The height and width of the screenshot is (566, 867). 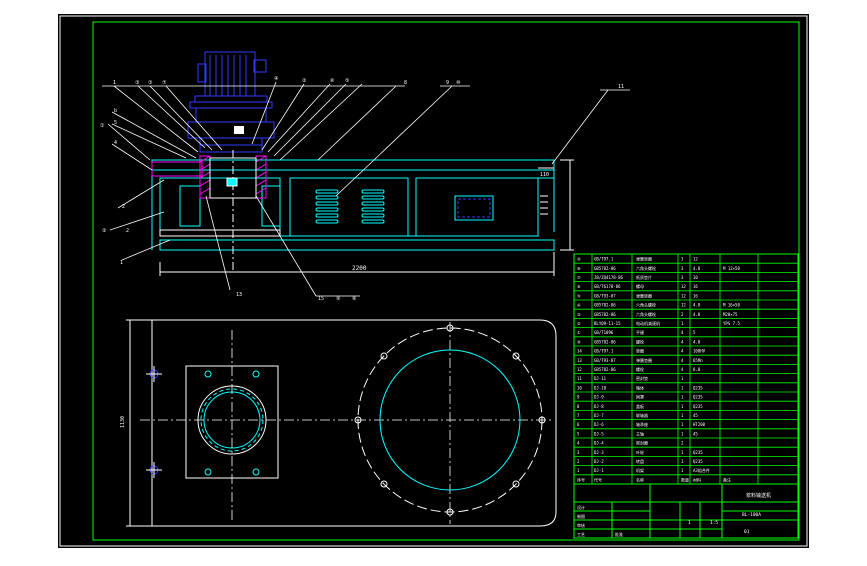 What do you see at coordinates (648, 323) in the screenshot?
I see `bom-cell-name: 电动机减速机` at bounding box center [648, 323].